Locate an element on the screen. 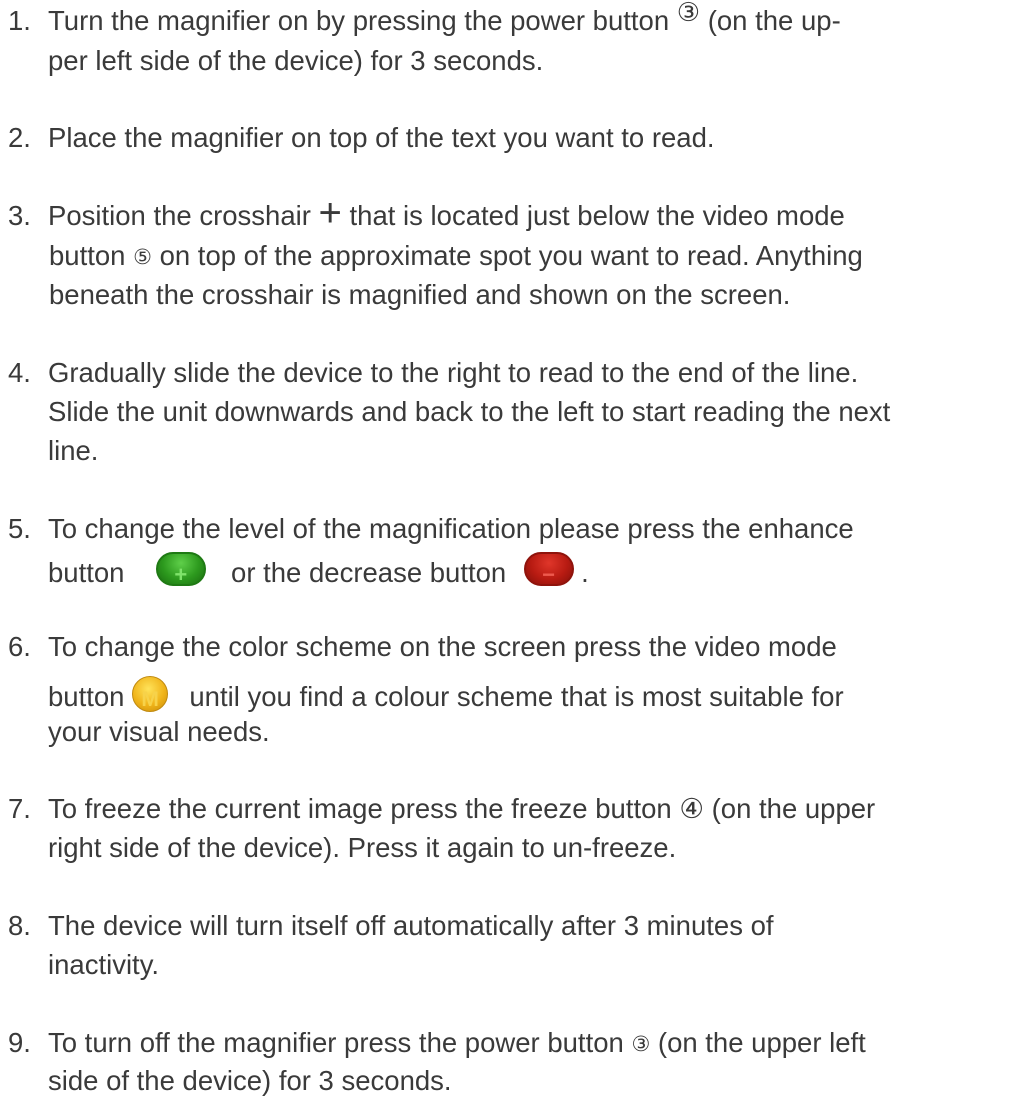 The height and width of the screenshot is (1109, 1017). step-text: (on the upper is located at coordinates (789, 808).